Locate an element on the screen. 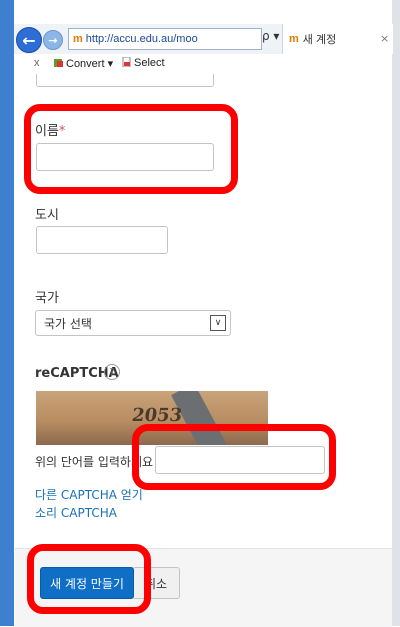  help-icon: ? is located at coordinates (112, 372).